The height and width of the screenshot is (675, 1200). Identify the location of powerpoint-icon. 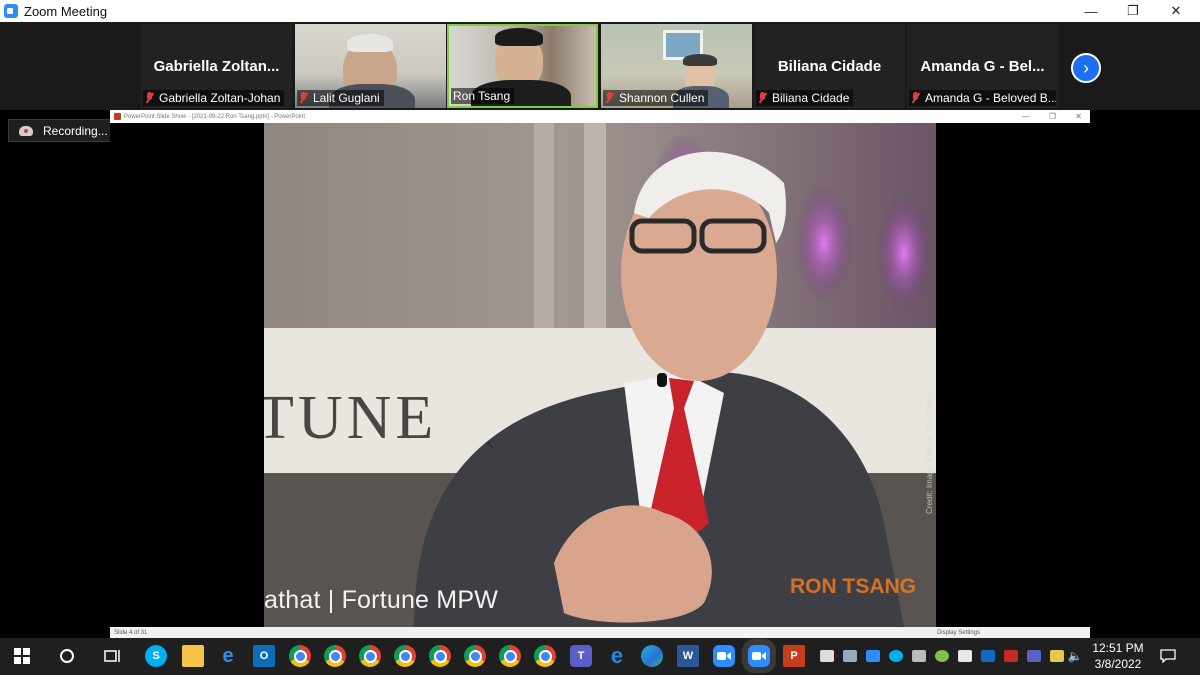
(117, 116).